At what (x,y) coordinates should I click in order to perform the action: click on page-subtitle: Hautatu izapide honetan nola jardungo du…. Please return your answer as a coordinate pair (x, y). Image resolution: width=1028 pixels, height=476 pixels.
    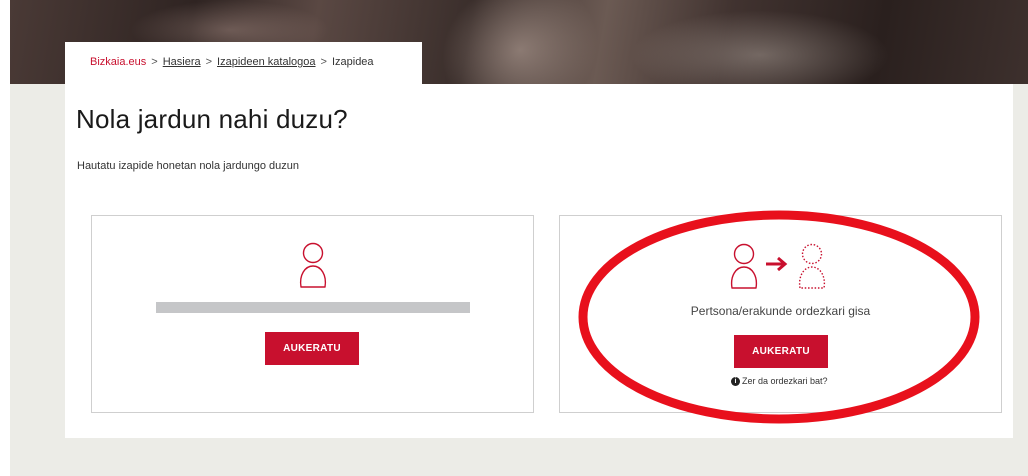
    Looking at the image, I should click on (188, 166).